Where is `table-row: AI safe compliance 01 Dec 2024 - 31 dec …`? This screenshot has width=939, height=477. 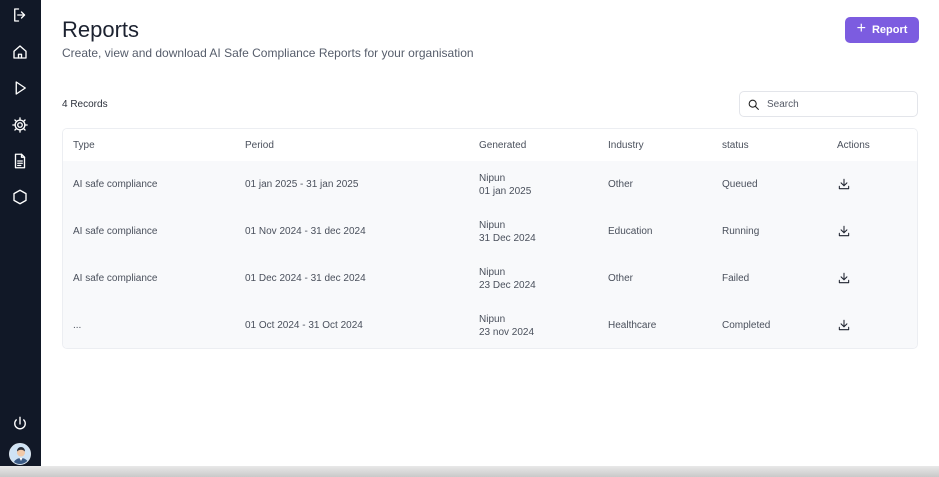
table-row: AI safe compliance 01 Dec 2024 - 31 dec … is located at coordinates (490, 278).